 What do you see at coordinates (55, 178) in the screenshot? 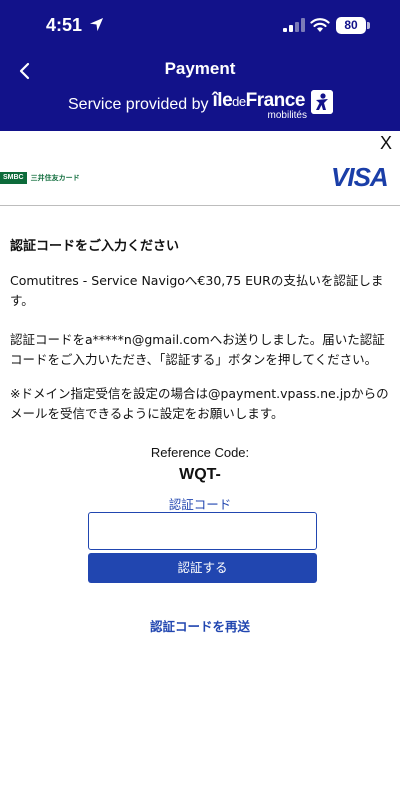
I see `smbc-text: 三井住友カード` at bounding box center [55, 178].